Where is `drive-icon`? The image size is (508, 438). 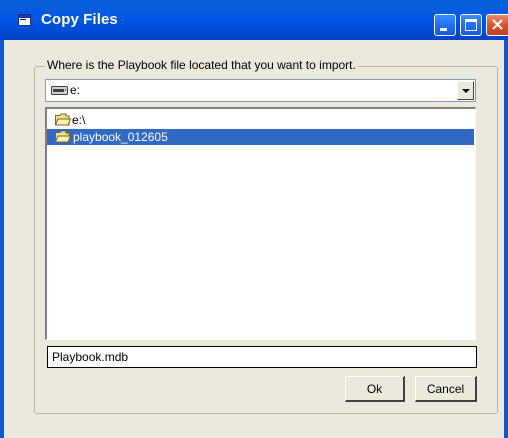
drive-icon is located at coordinates (59, 90).